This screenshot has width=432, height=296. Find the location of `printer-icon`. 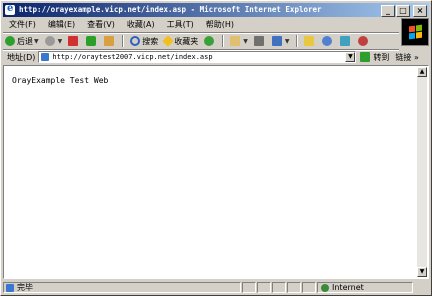

printer-icon is located at coordinates (258, 41).